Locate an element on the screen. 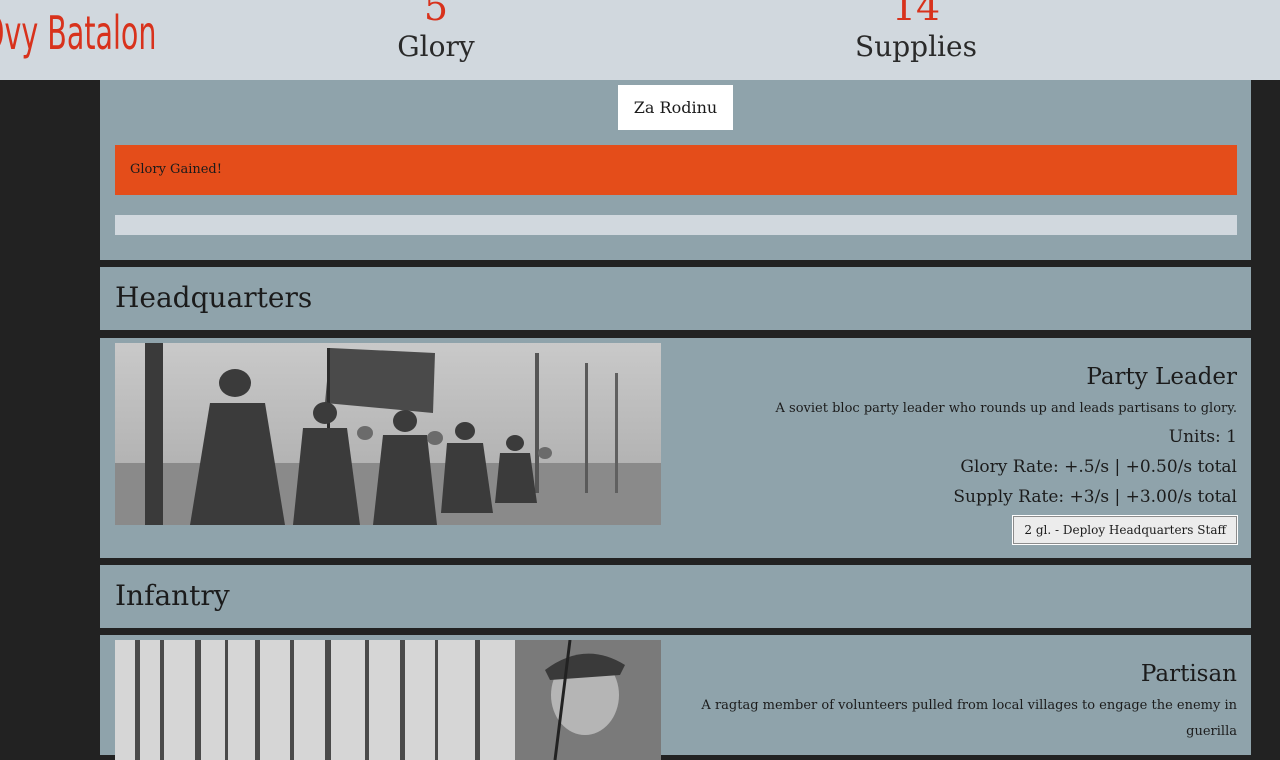 This screenshot has height=760, width=1280. unit-name: Party Leader is located at coordinates (1161, 377).